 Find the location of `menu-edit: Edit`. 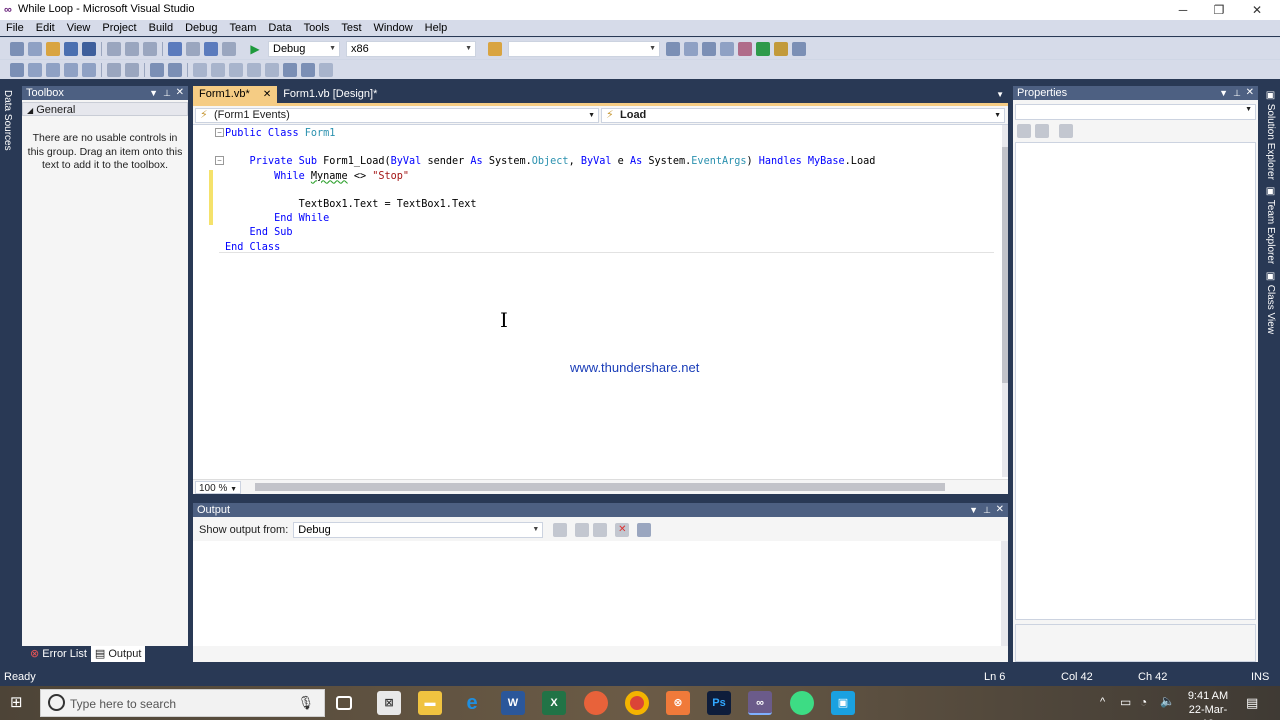

menu-edit: Edit is located at coordinates (45, 28).